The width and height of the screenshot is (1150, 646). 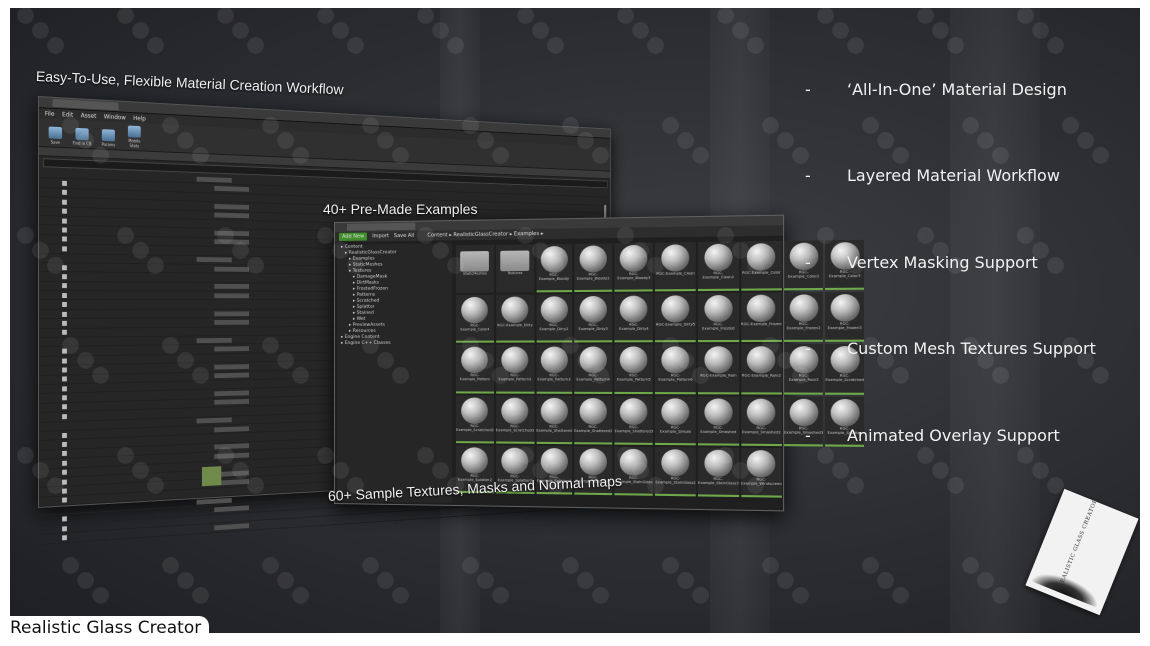 What do you see at coordinates (104, 631) in the screenshot?
I see `product-name-label: Realistic Glass Creator` at bounding box center [104, 631].